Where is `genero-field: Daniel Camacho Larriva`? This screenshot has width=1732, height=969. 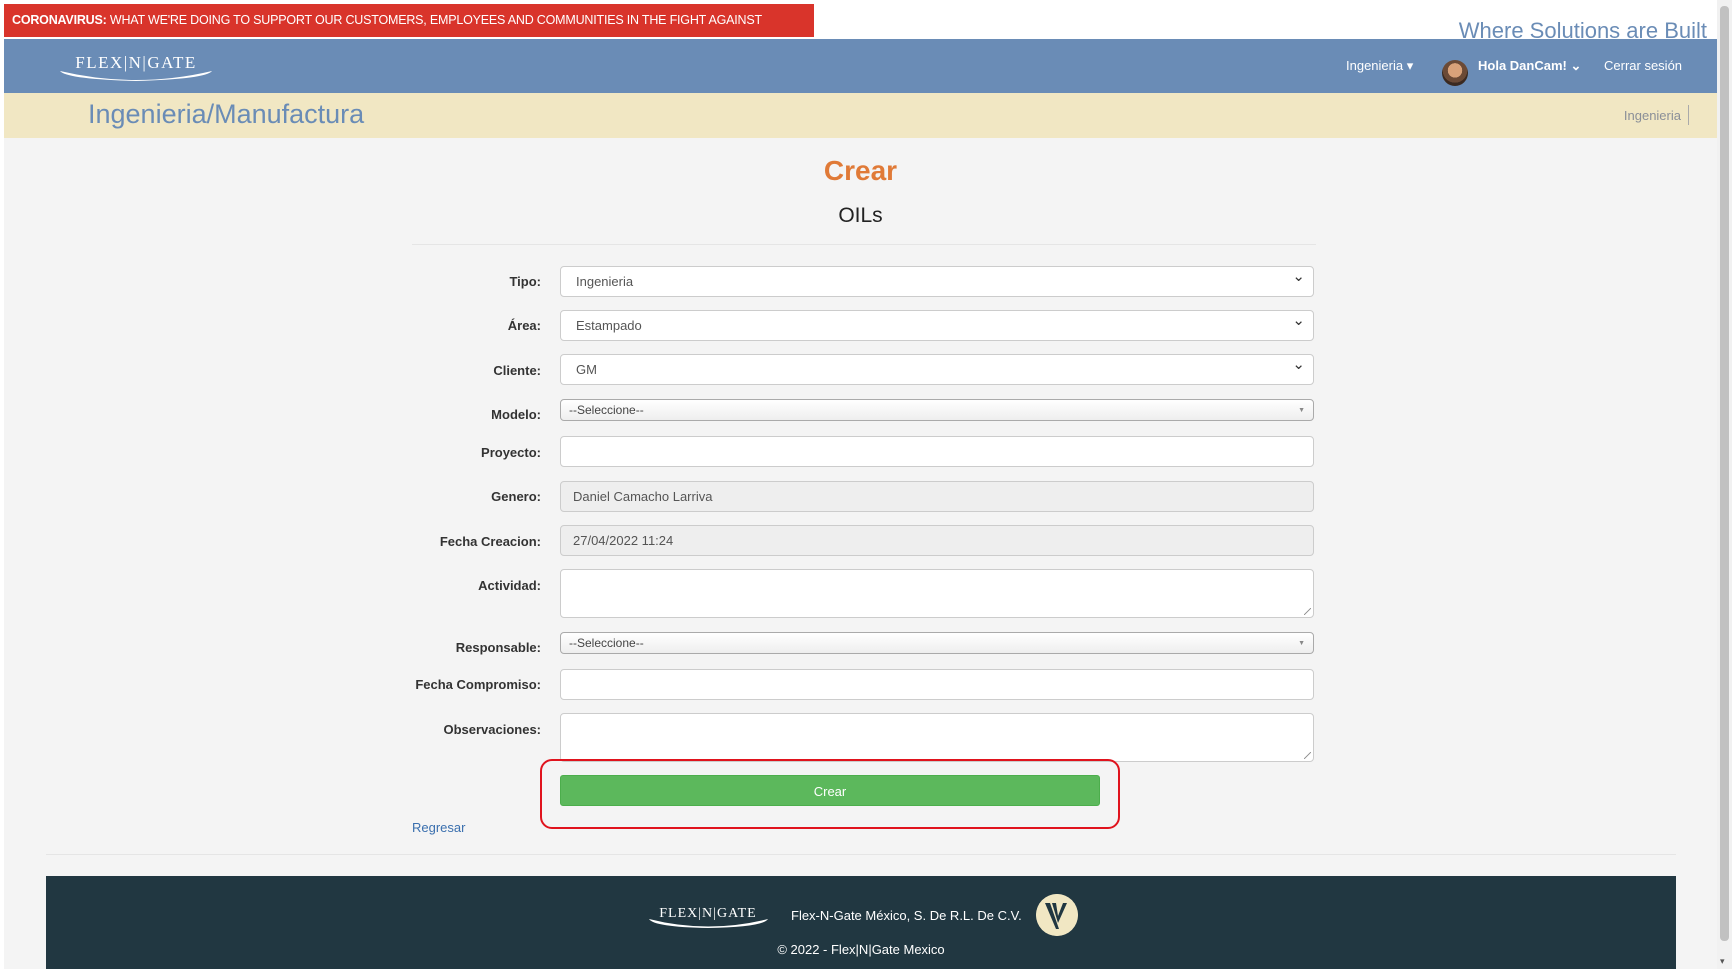
genero-field: Daniel Camacho Larriva is located at coordinates (937, 496).